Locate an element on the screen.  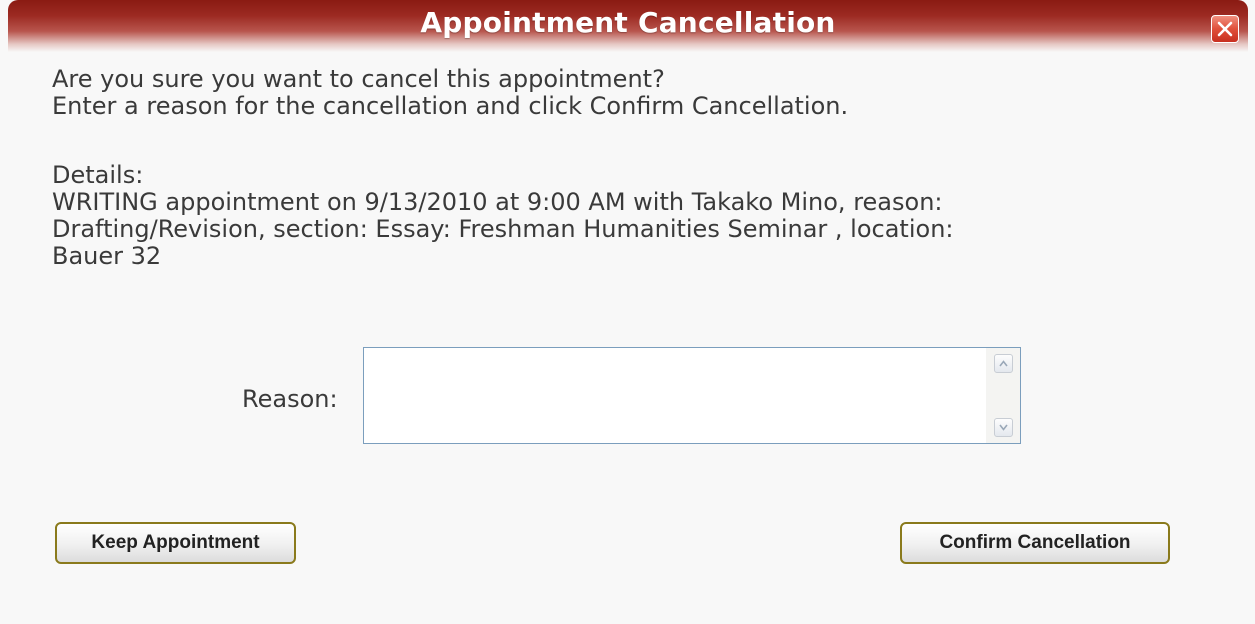
scroll-up-button is located at coordinates (1003, 363).